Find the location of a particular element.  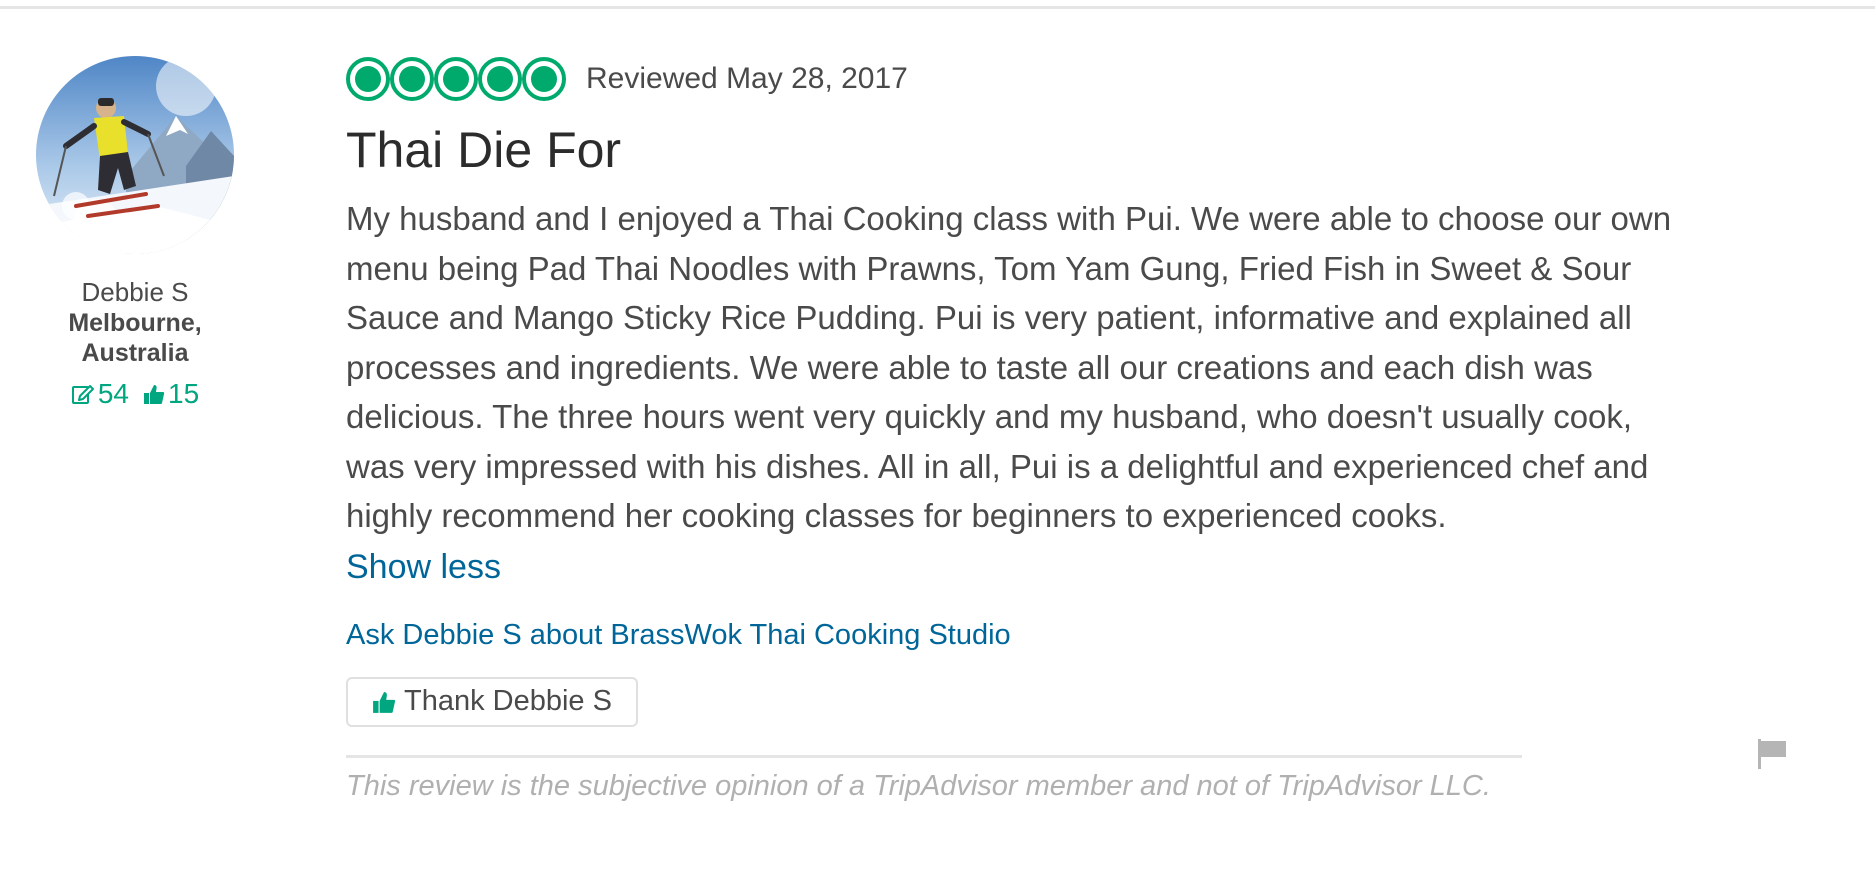

review-date: Reviewed May 28, 2017 is located at coordinates (747, 78).